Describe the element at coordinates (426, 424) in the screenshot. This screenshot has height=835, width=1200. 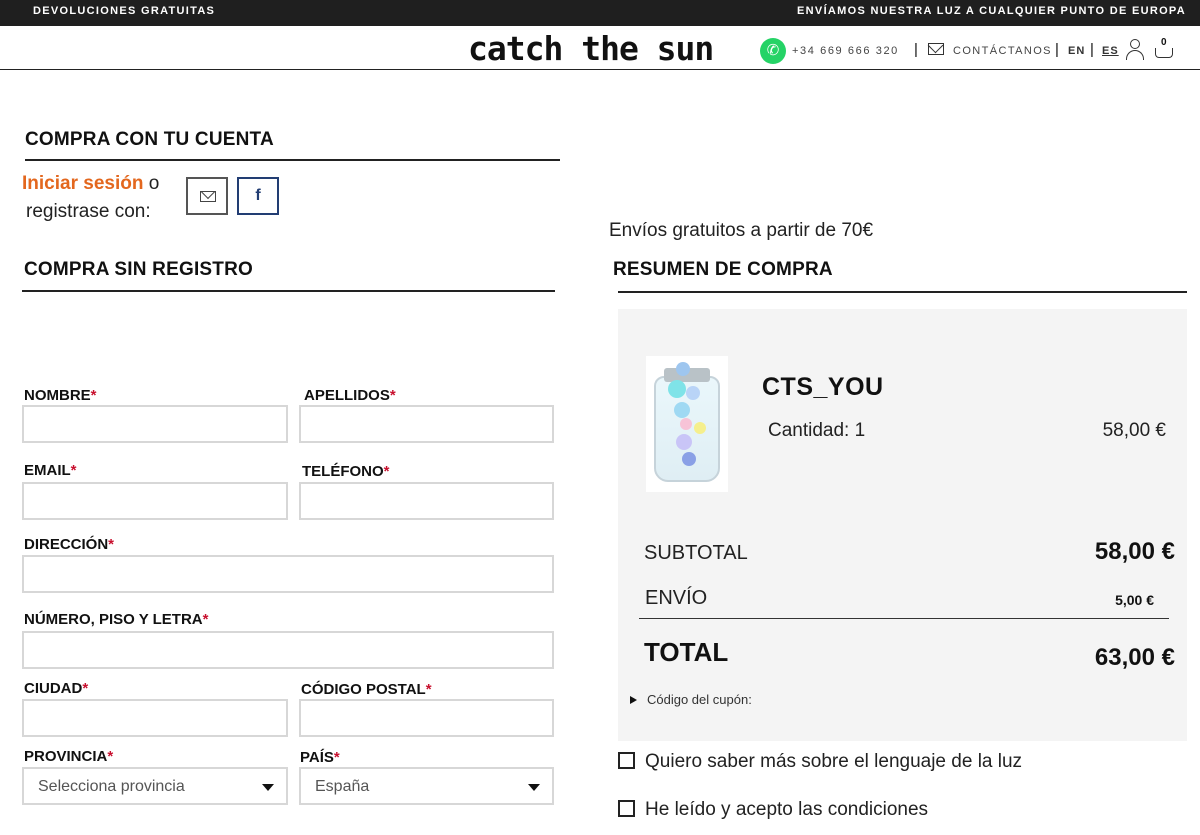
I see `apellidos-input` at that location.